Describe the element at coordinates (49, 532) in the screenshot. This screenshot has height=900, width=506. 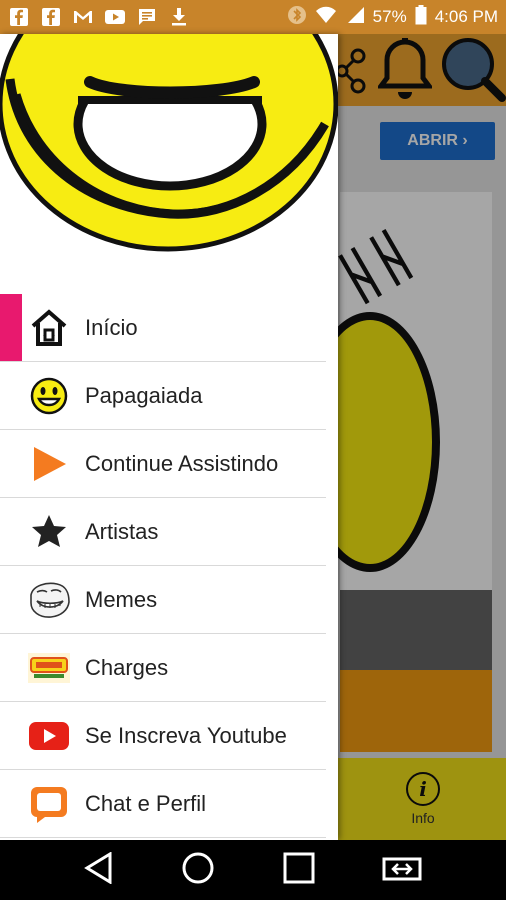
I see `star-icon` at that location.